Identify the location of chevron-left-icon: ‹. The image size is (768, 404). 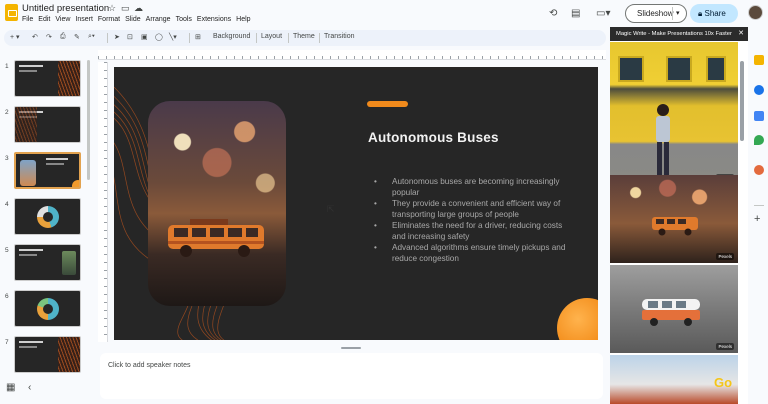
(29, 387).